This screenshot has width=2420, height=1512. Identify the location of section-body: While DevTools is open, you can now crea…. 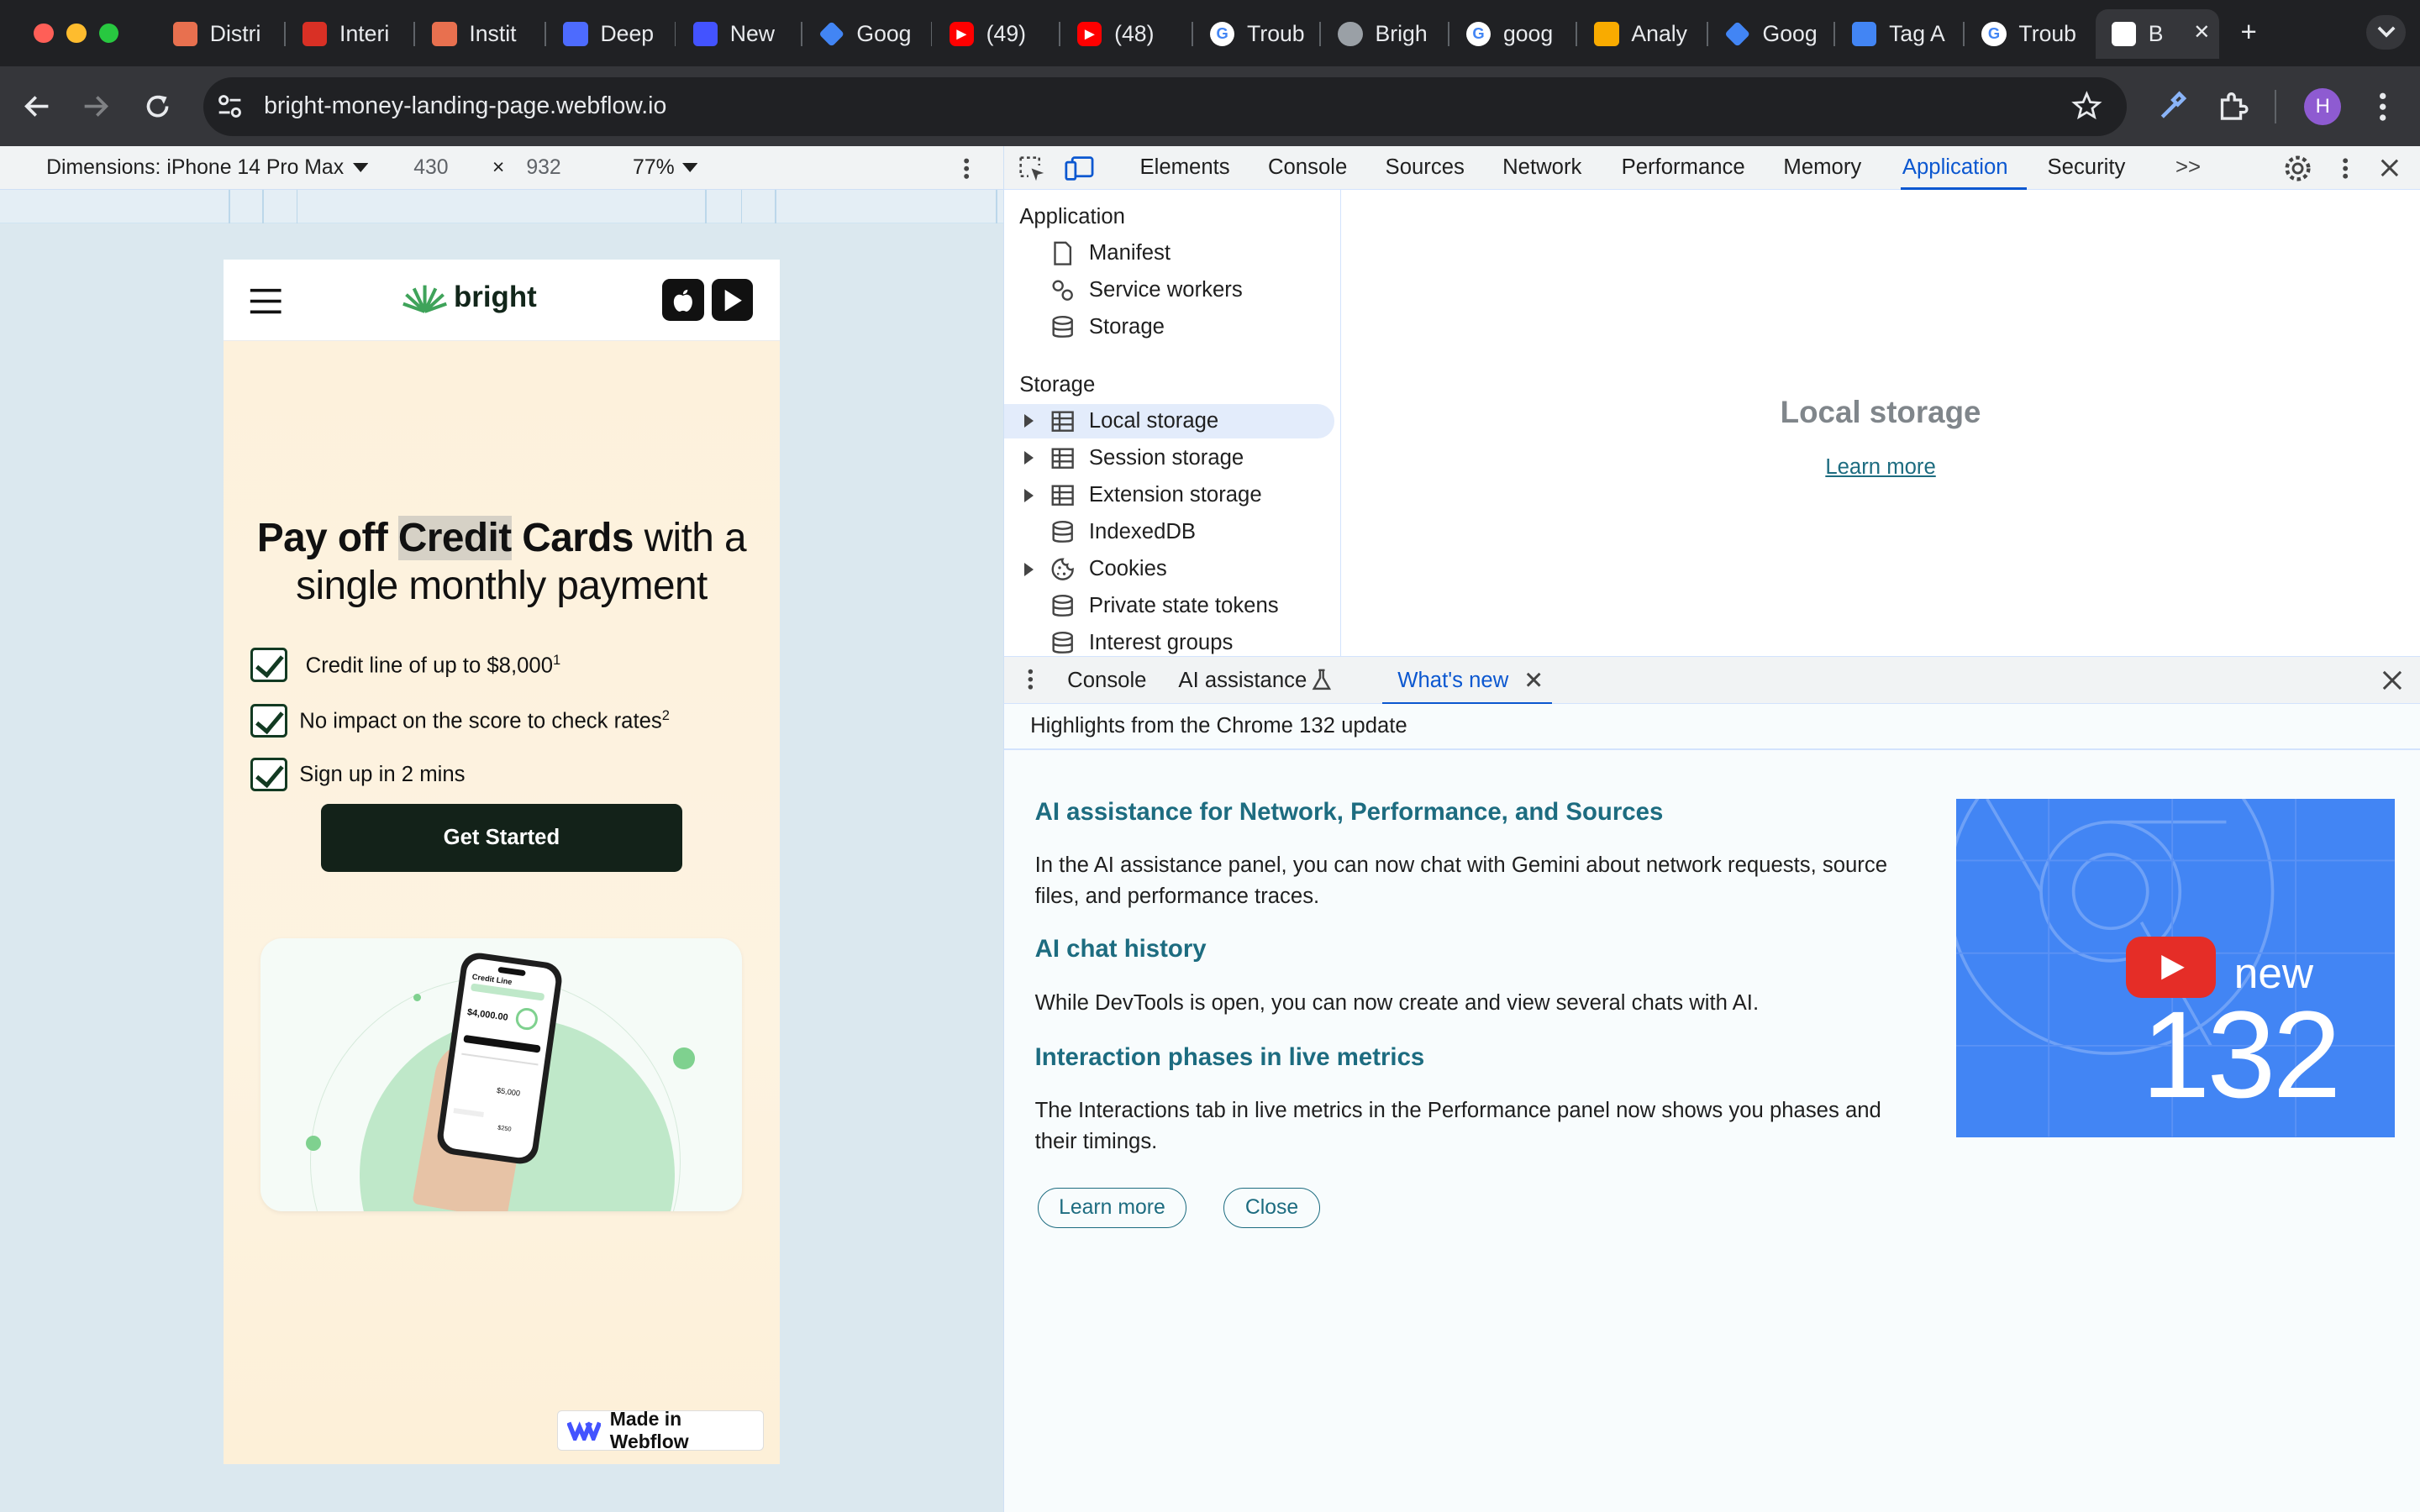
(1397, 1002).